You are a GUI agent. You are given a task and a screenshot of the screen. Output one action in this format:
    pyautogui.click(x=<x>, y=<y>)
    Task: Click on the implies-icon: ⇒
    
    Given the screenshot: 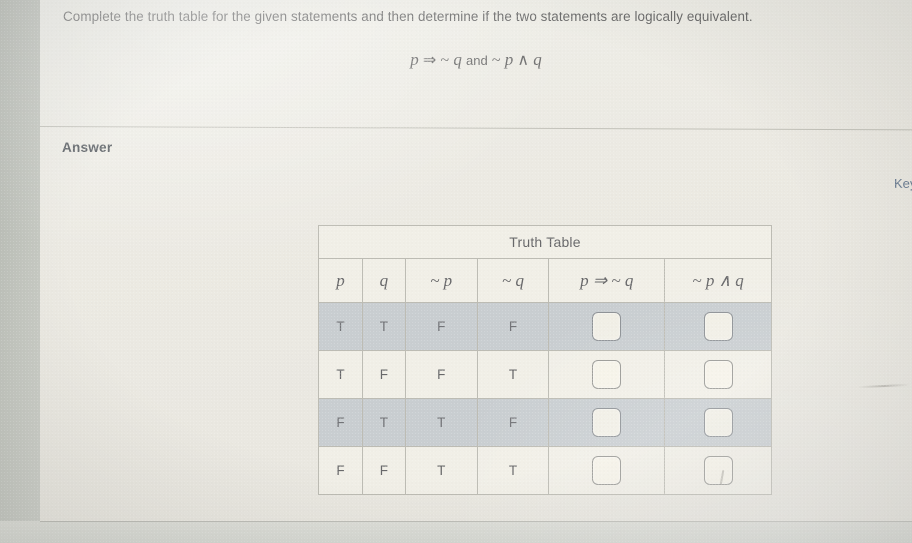 What is the action you would take?
    pyautogui.click(x=429, y=60)
    